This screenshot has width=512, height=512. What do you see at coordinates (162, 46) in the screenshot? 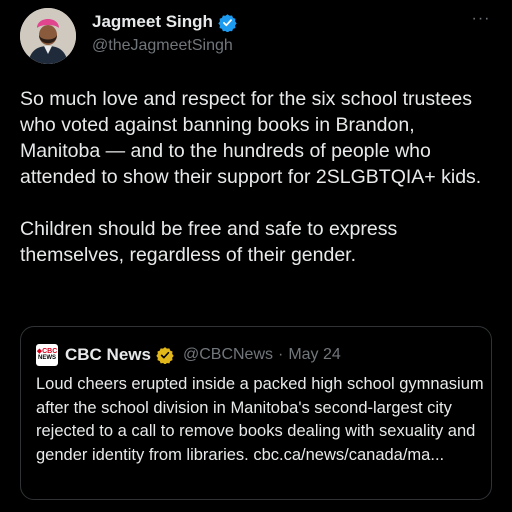
I see `author-handle: @theJagmeetSingh` at bounding box center [162, 46].